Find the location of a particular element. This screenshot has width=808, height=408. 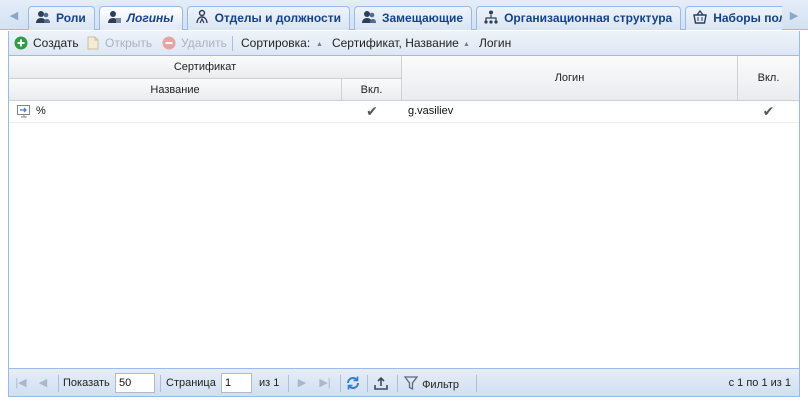

create-button-label: Создать is located at coordinates (56, 43).